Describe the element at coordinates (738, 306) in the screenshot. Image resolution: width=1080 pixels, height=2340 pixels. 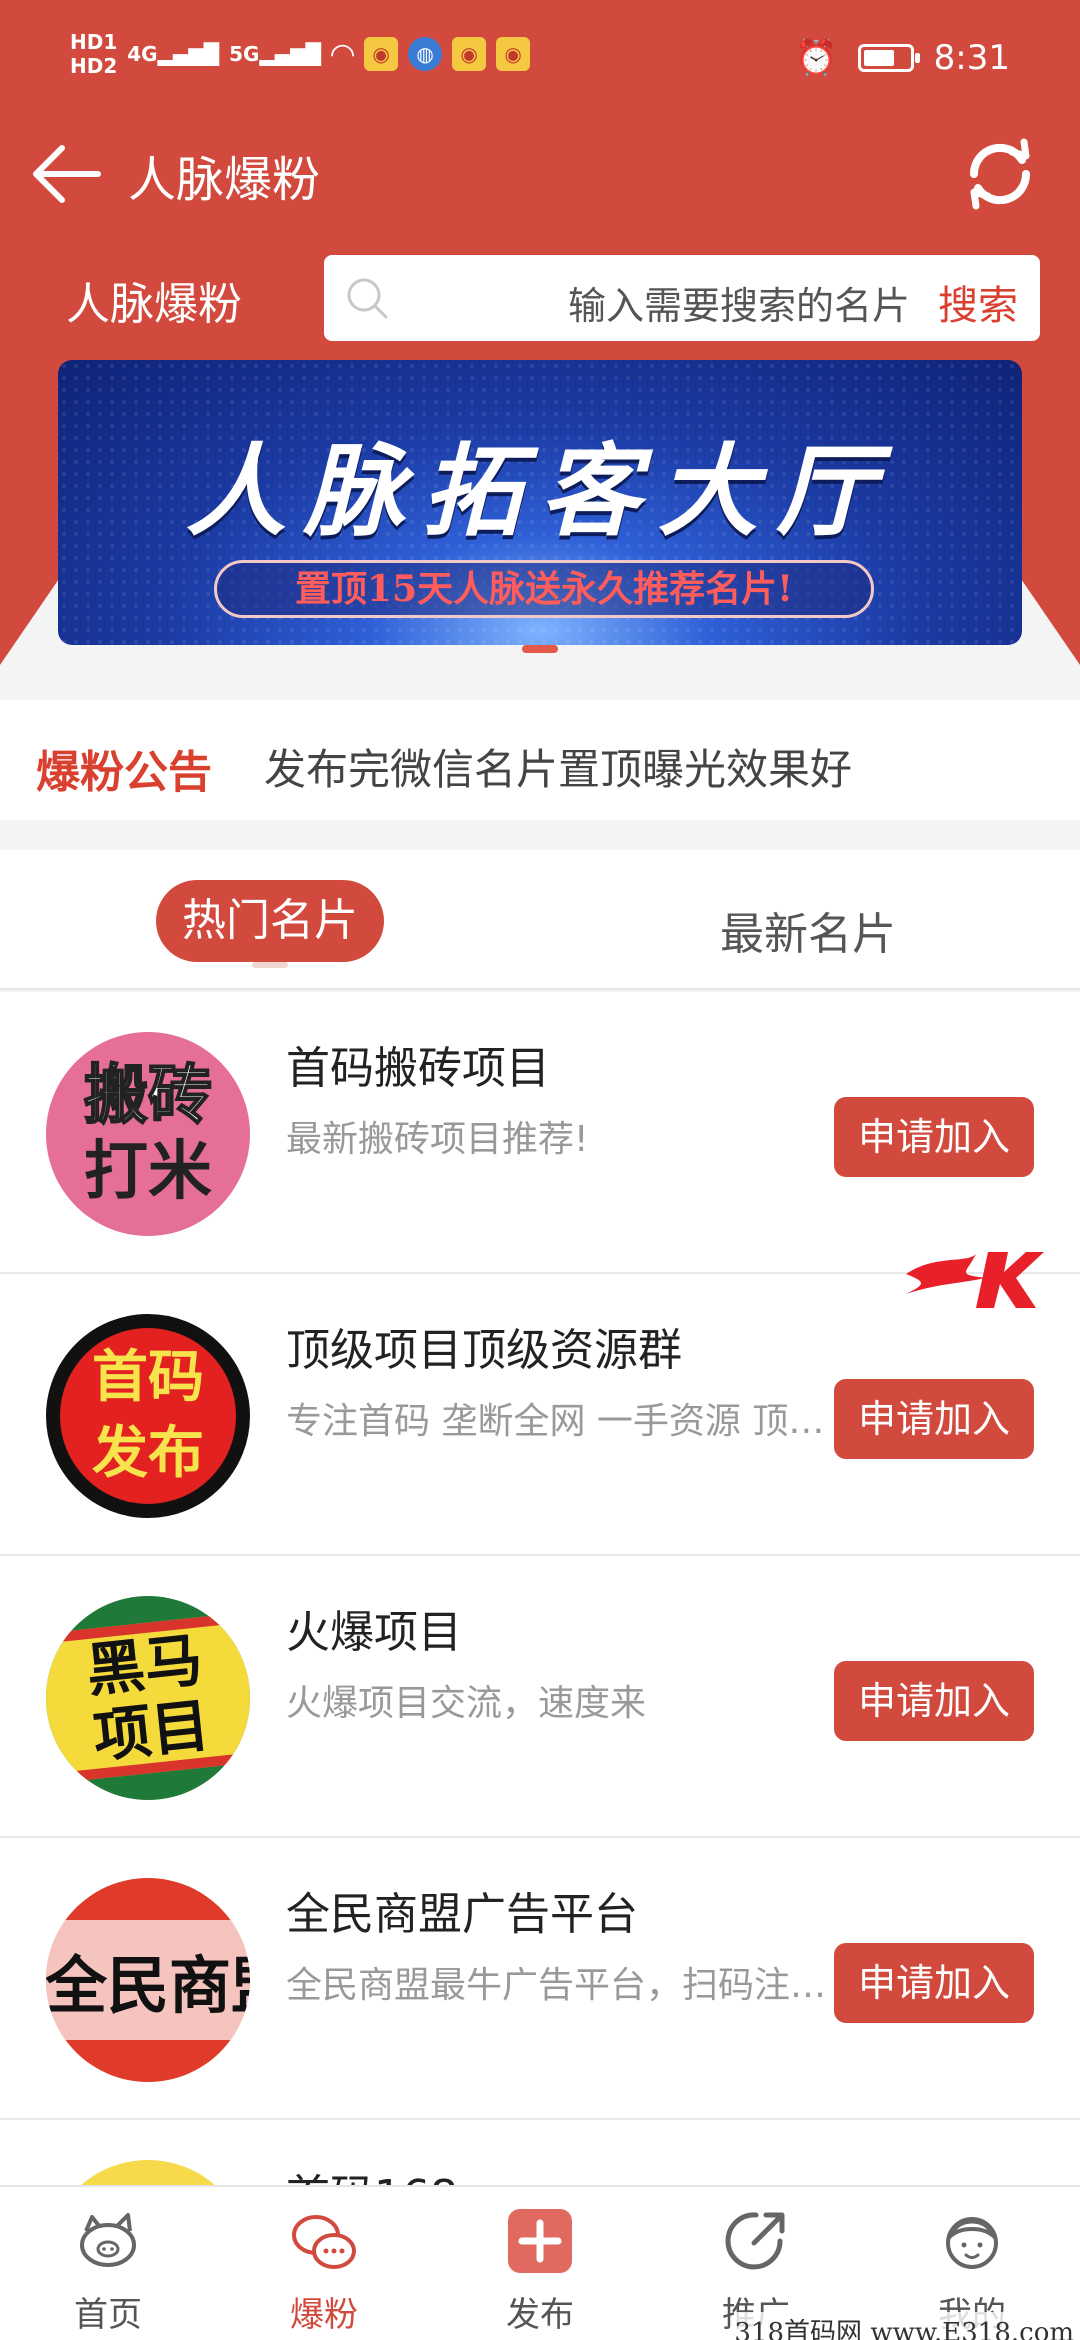
I see `search-placeholder: 输入需要搜索的名片` at that location.